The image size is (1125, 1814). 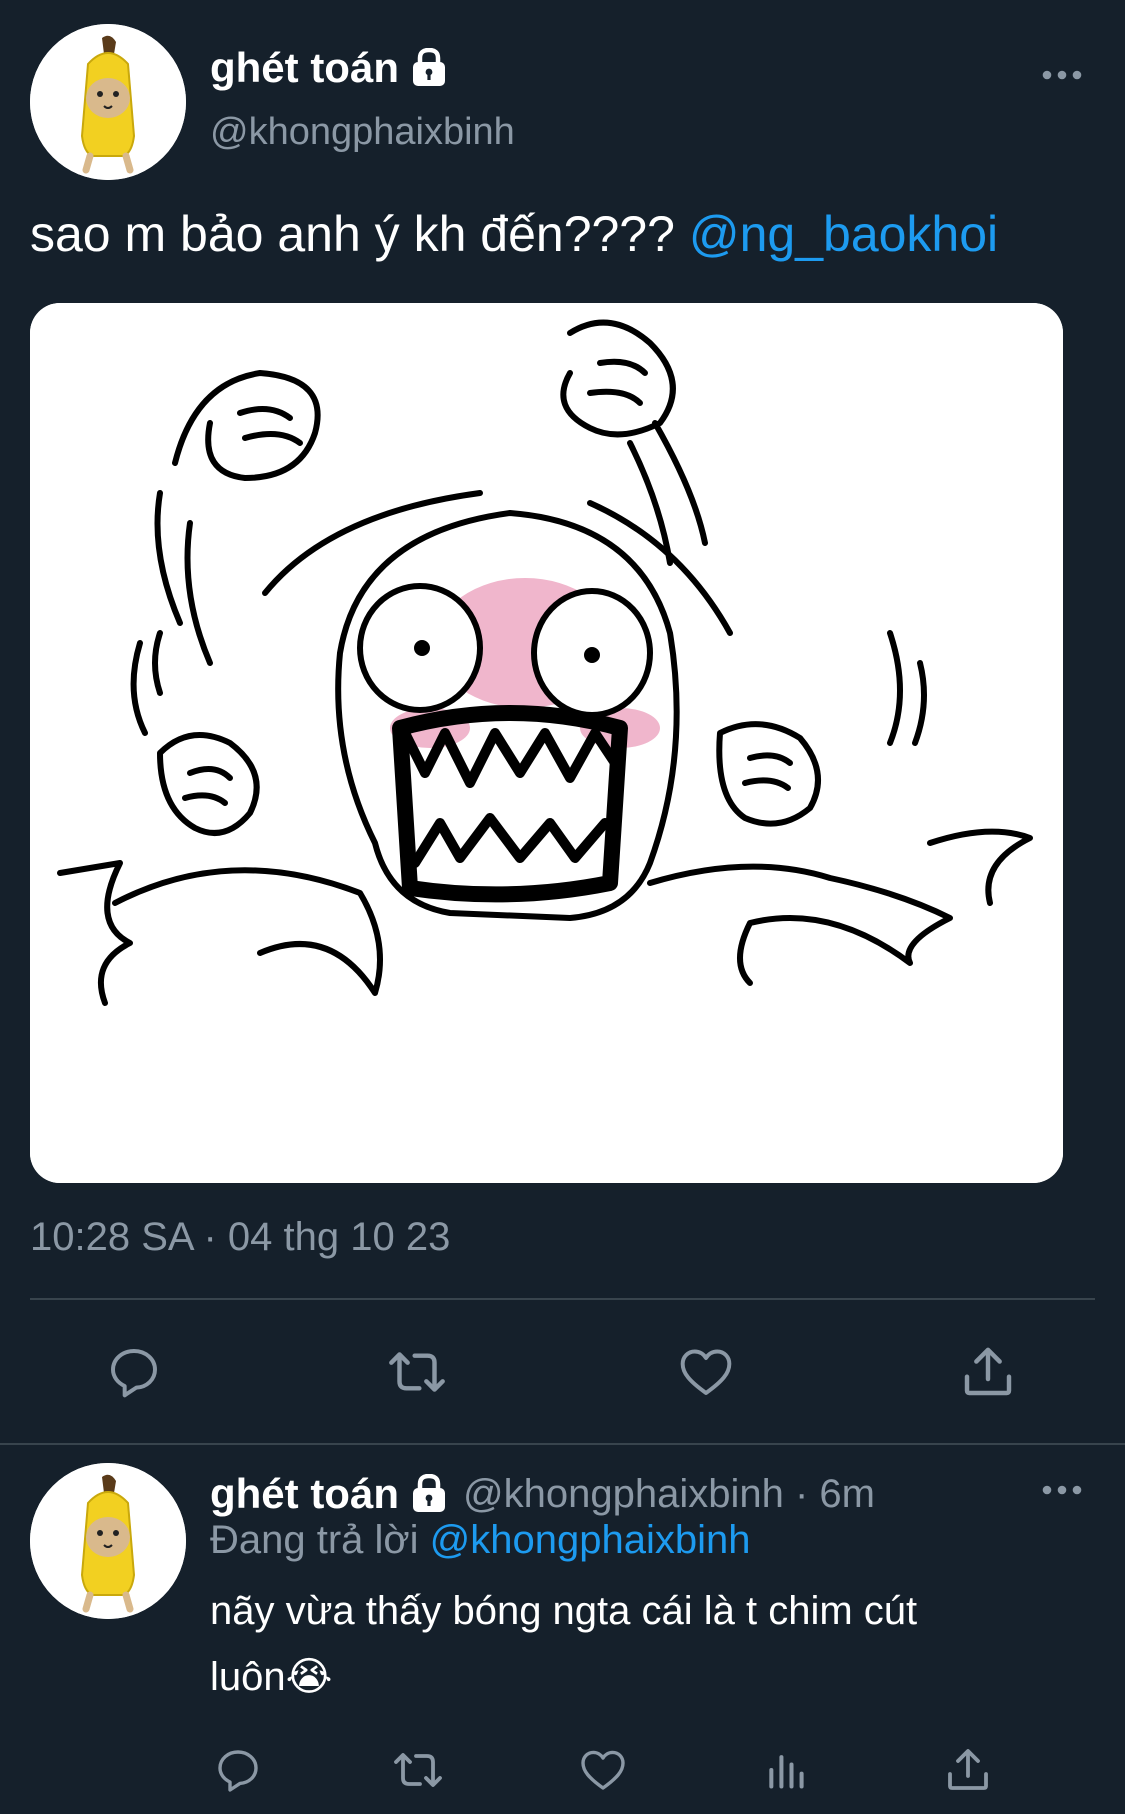 I want to click on divider, so click(x=562, y=1299).